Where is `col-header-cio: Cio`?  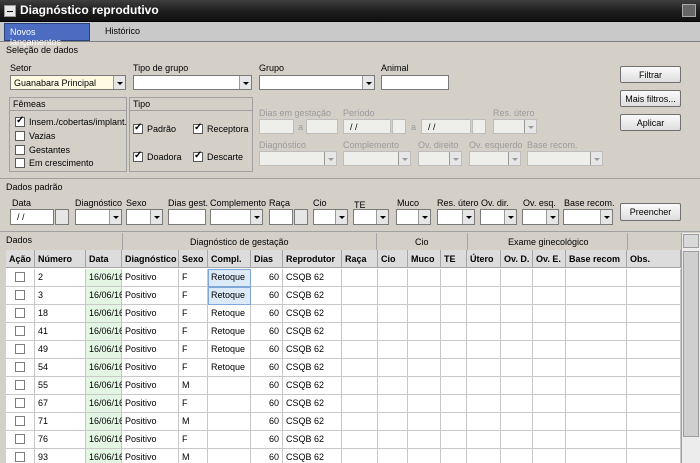 col-header-cio: Cio is located at coordinates (393, 259).